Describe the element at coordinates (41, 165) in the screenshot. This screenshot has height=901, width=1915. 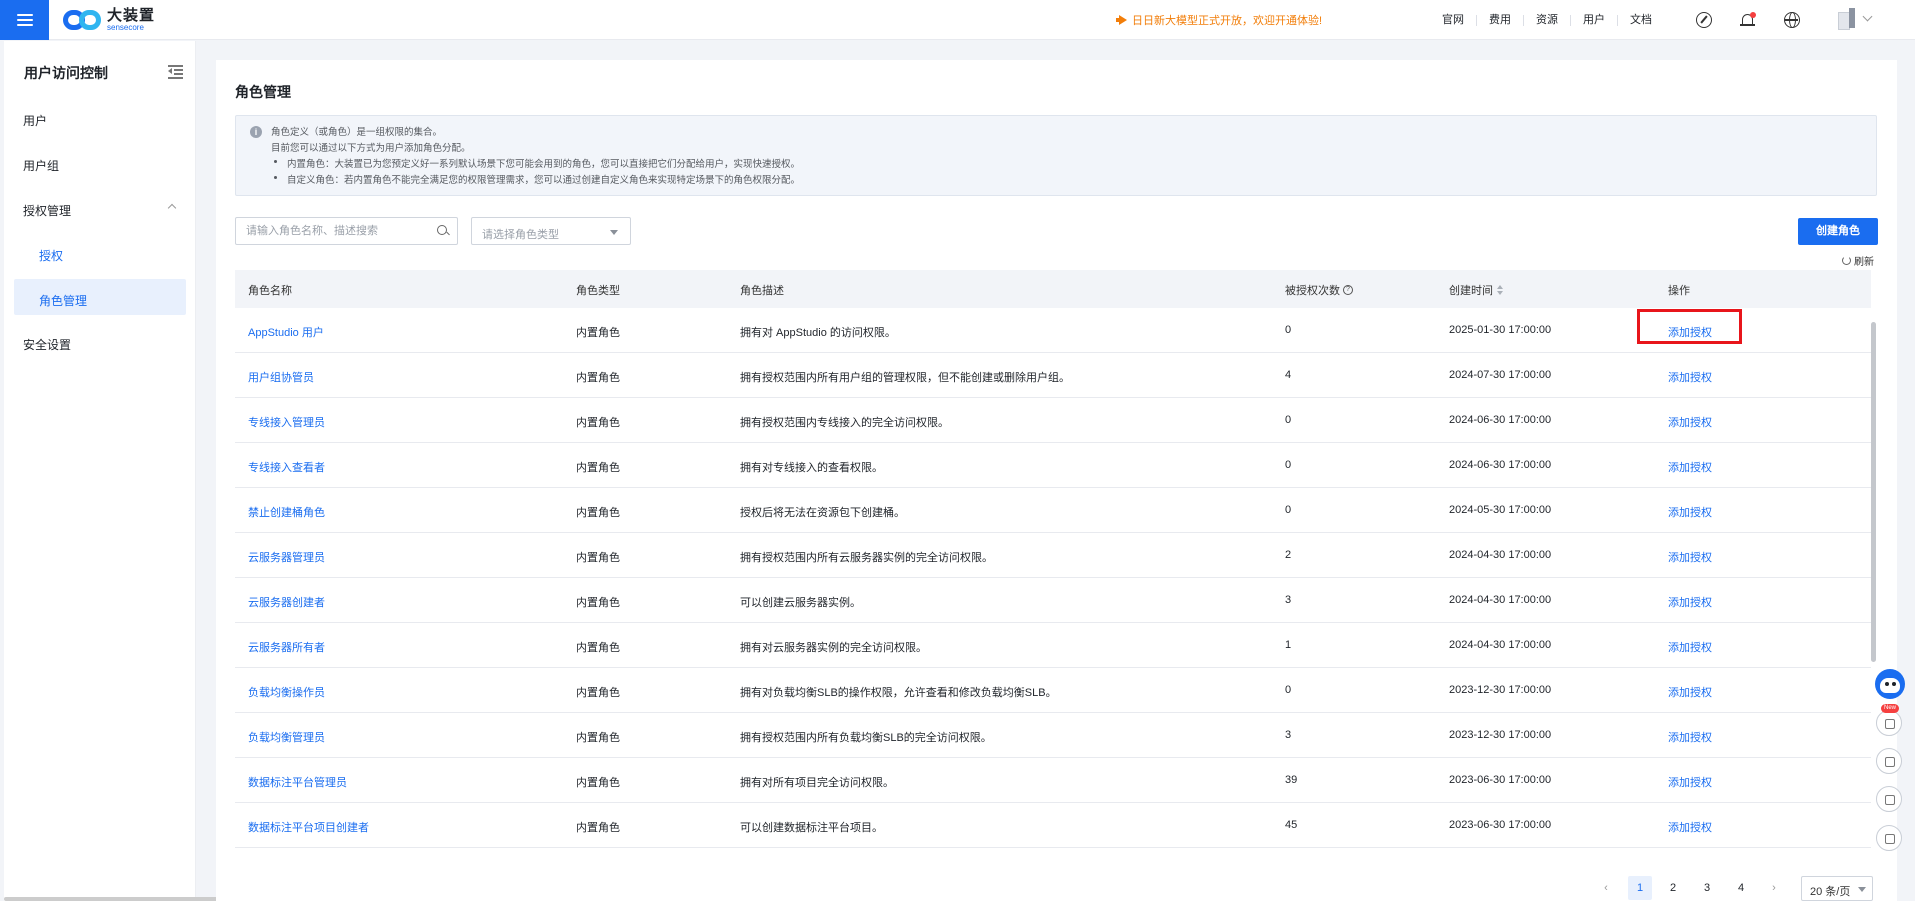
I see `sidebar-item-groups: 用户组` at that location.